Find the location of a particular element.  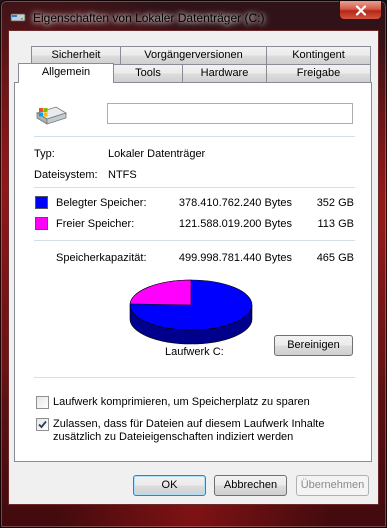

tab-sicherheit: Sicherheit is located at coordinates (76, 55).